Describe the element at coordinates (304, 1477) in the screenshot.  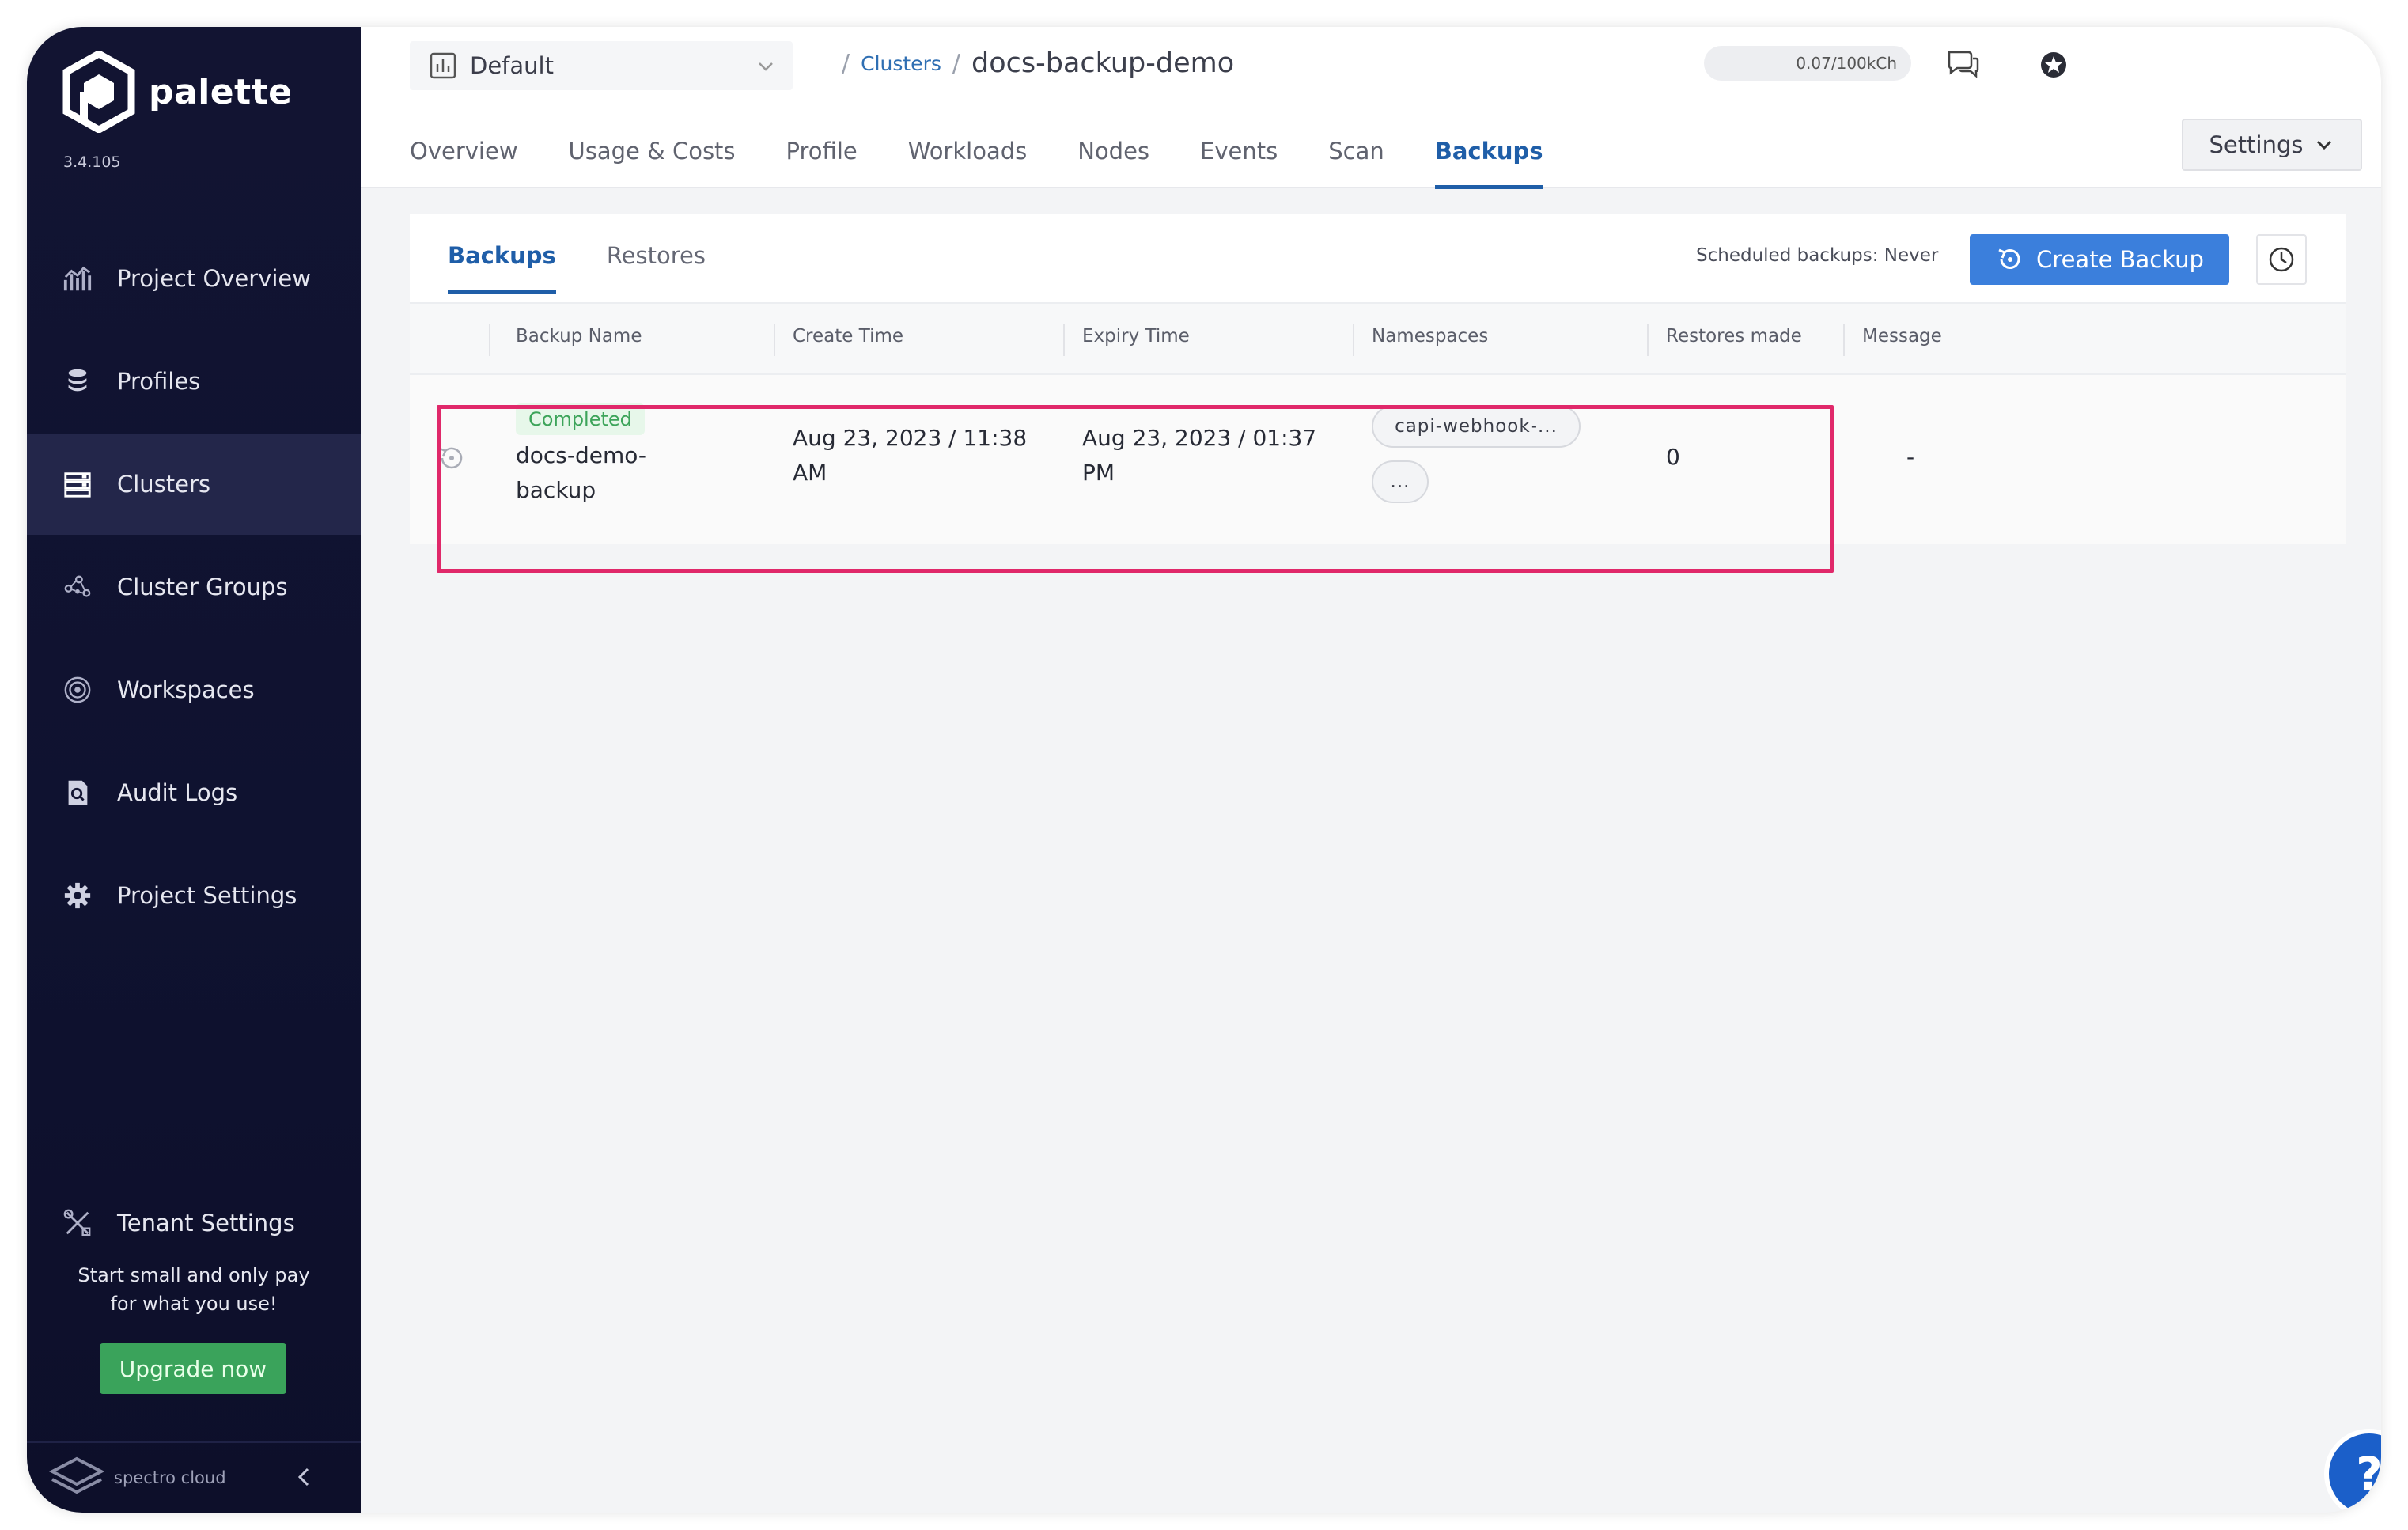
I see `collapse-sidebar-icon` at that location.